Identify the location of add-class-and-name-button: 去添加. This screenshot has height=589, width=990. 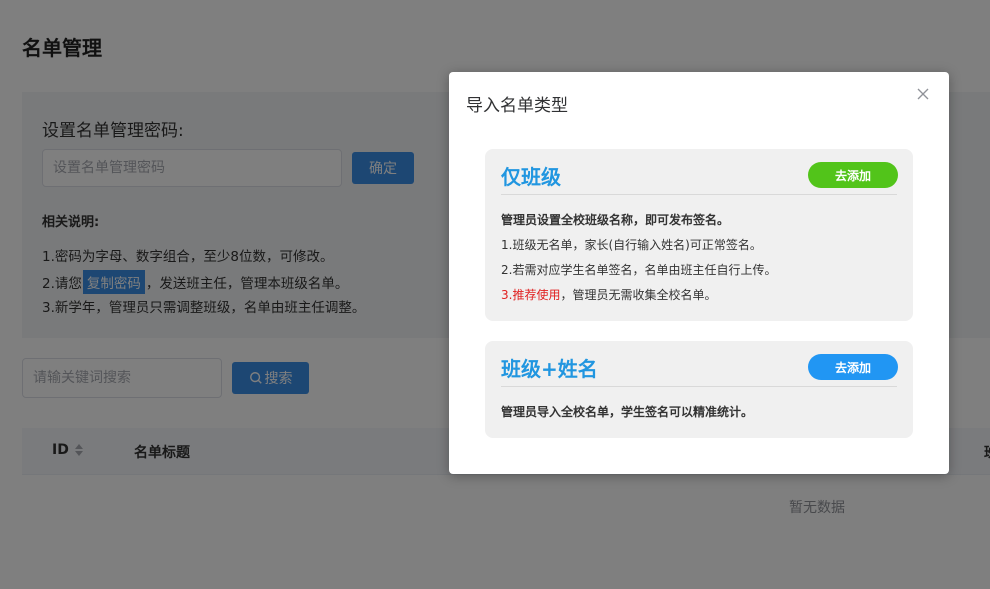
(853, 367).